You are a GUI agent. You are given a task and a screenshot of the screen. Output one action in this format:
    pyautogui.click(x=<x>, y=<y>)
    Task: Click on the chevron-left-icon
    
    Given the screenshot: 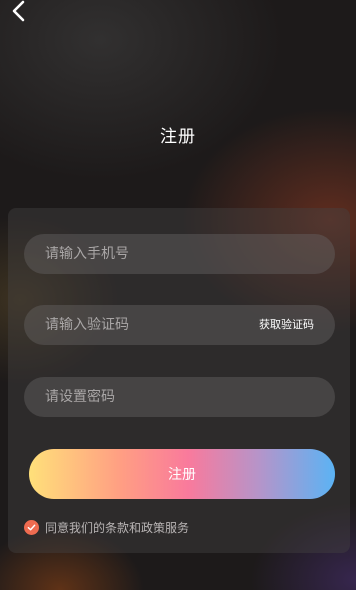 What is the action you would take?
    pyautogui.click(x=18, y=11)
    